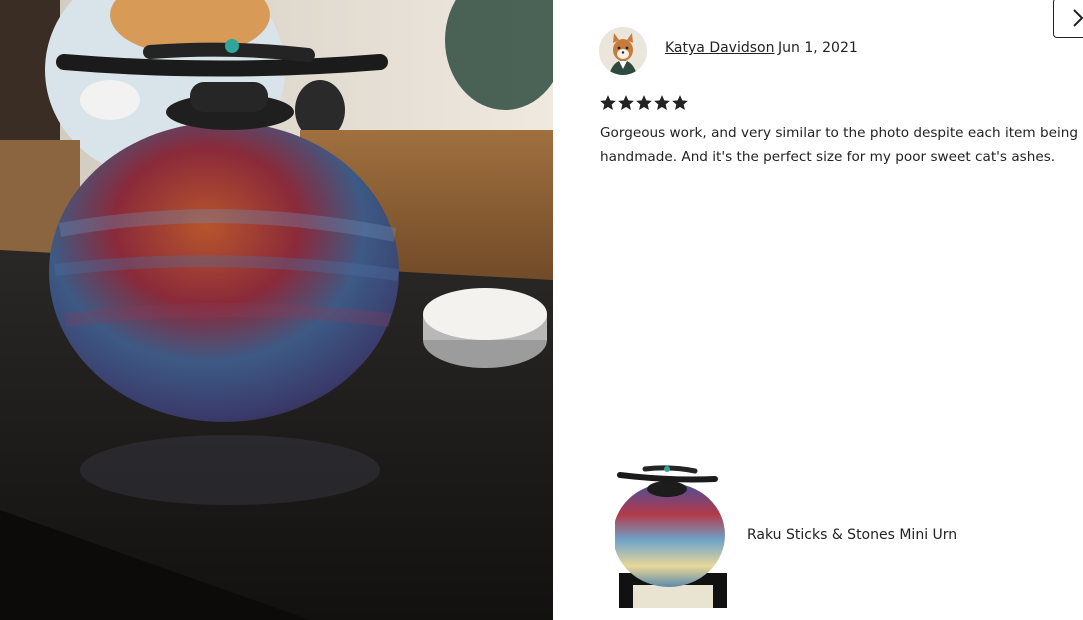  Describe the element at coordinates (852, 535) in the screenshot. I see `product-title: Raku Sticks & Stones Mini Urn` at that location.